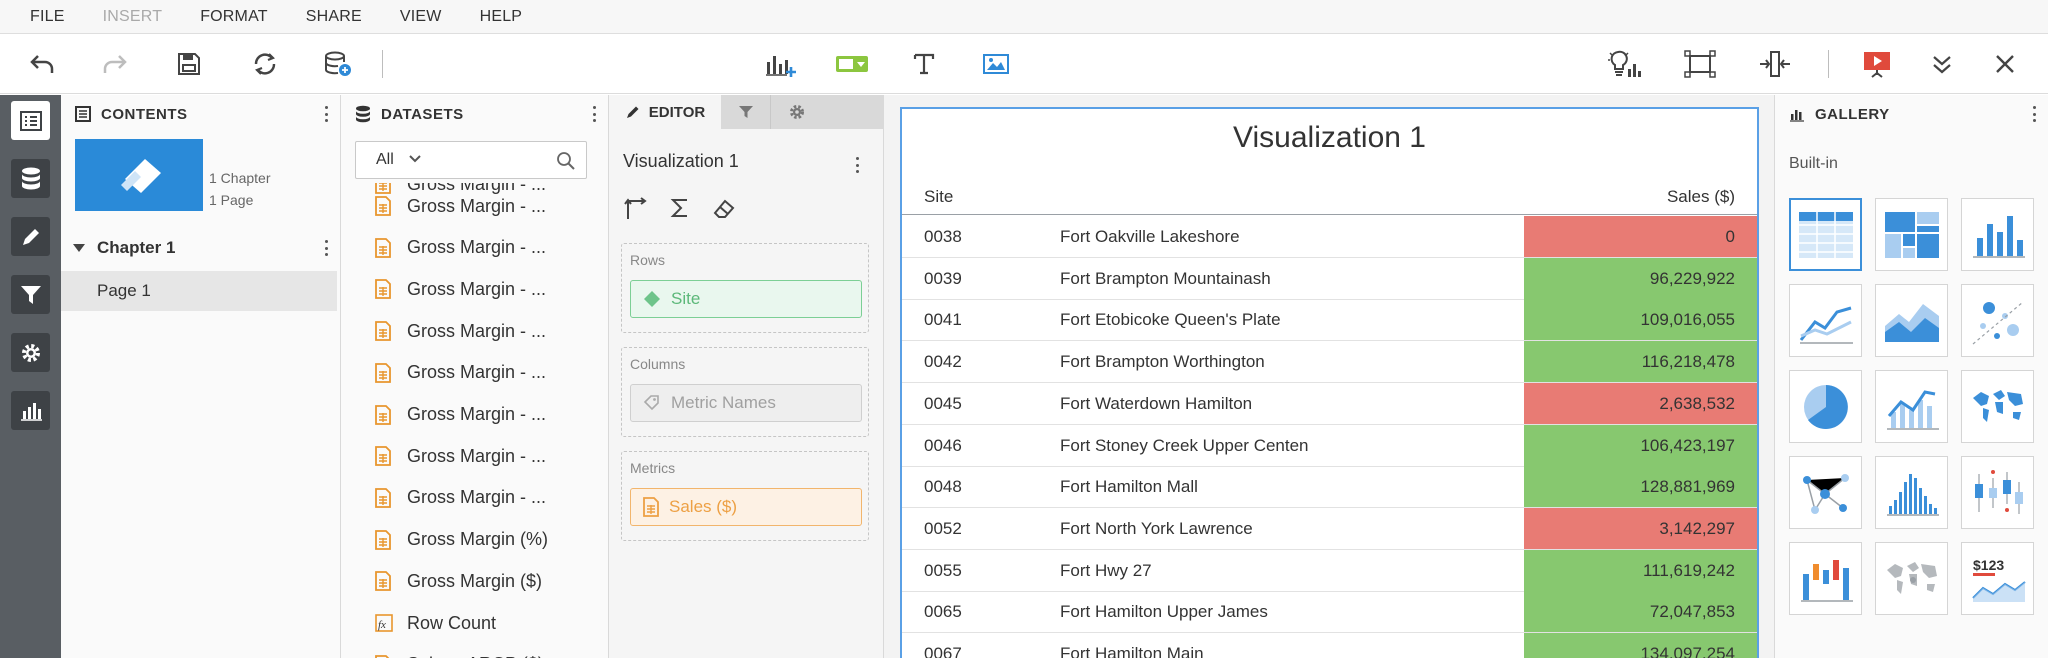  Describe the element at coordinates (189, 64) in the screenshot. I see `save-icon` at that location.